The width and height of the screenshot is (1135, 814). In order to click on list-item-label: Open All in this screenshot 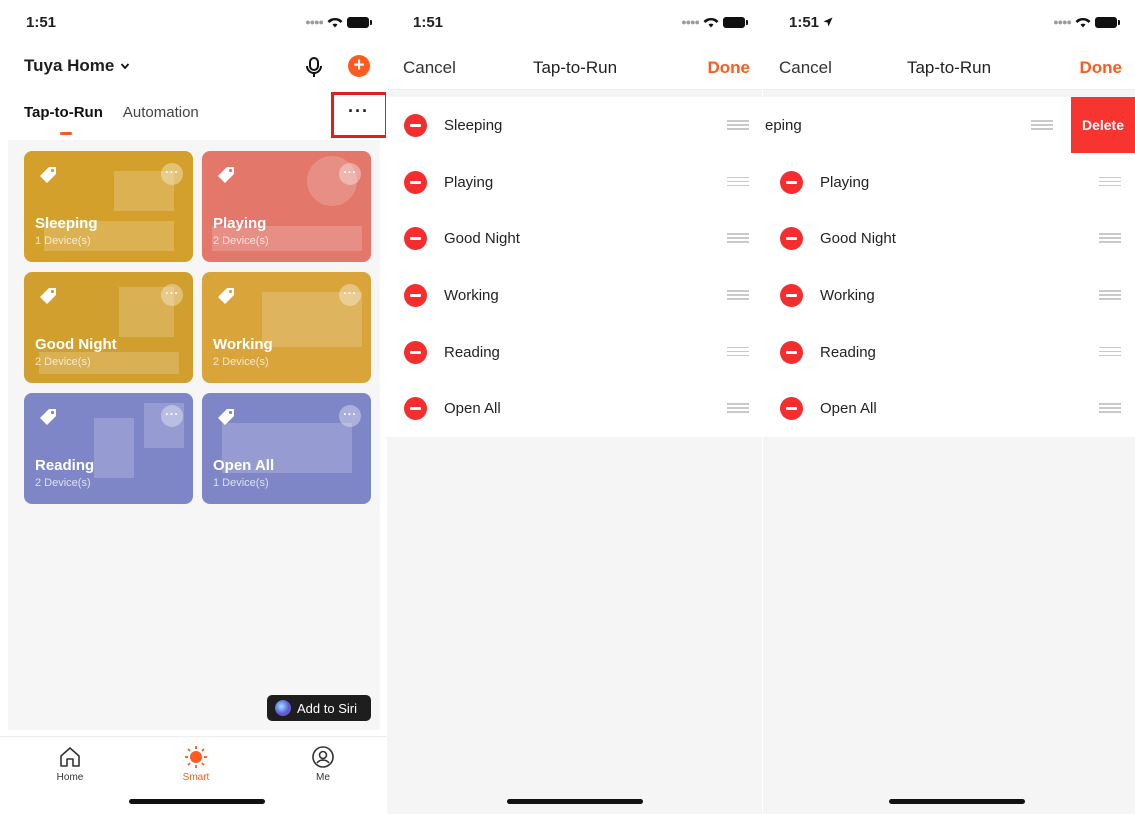, I will do `click(472, 409)`.